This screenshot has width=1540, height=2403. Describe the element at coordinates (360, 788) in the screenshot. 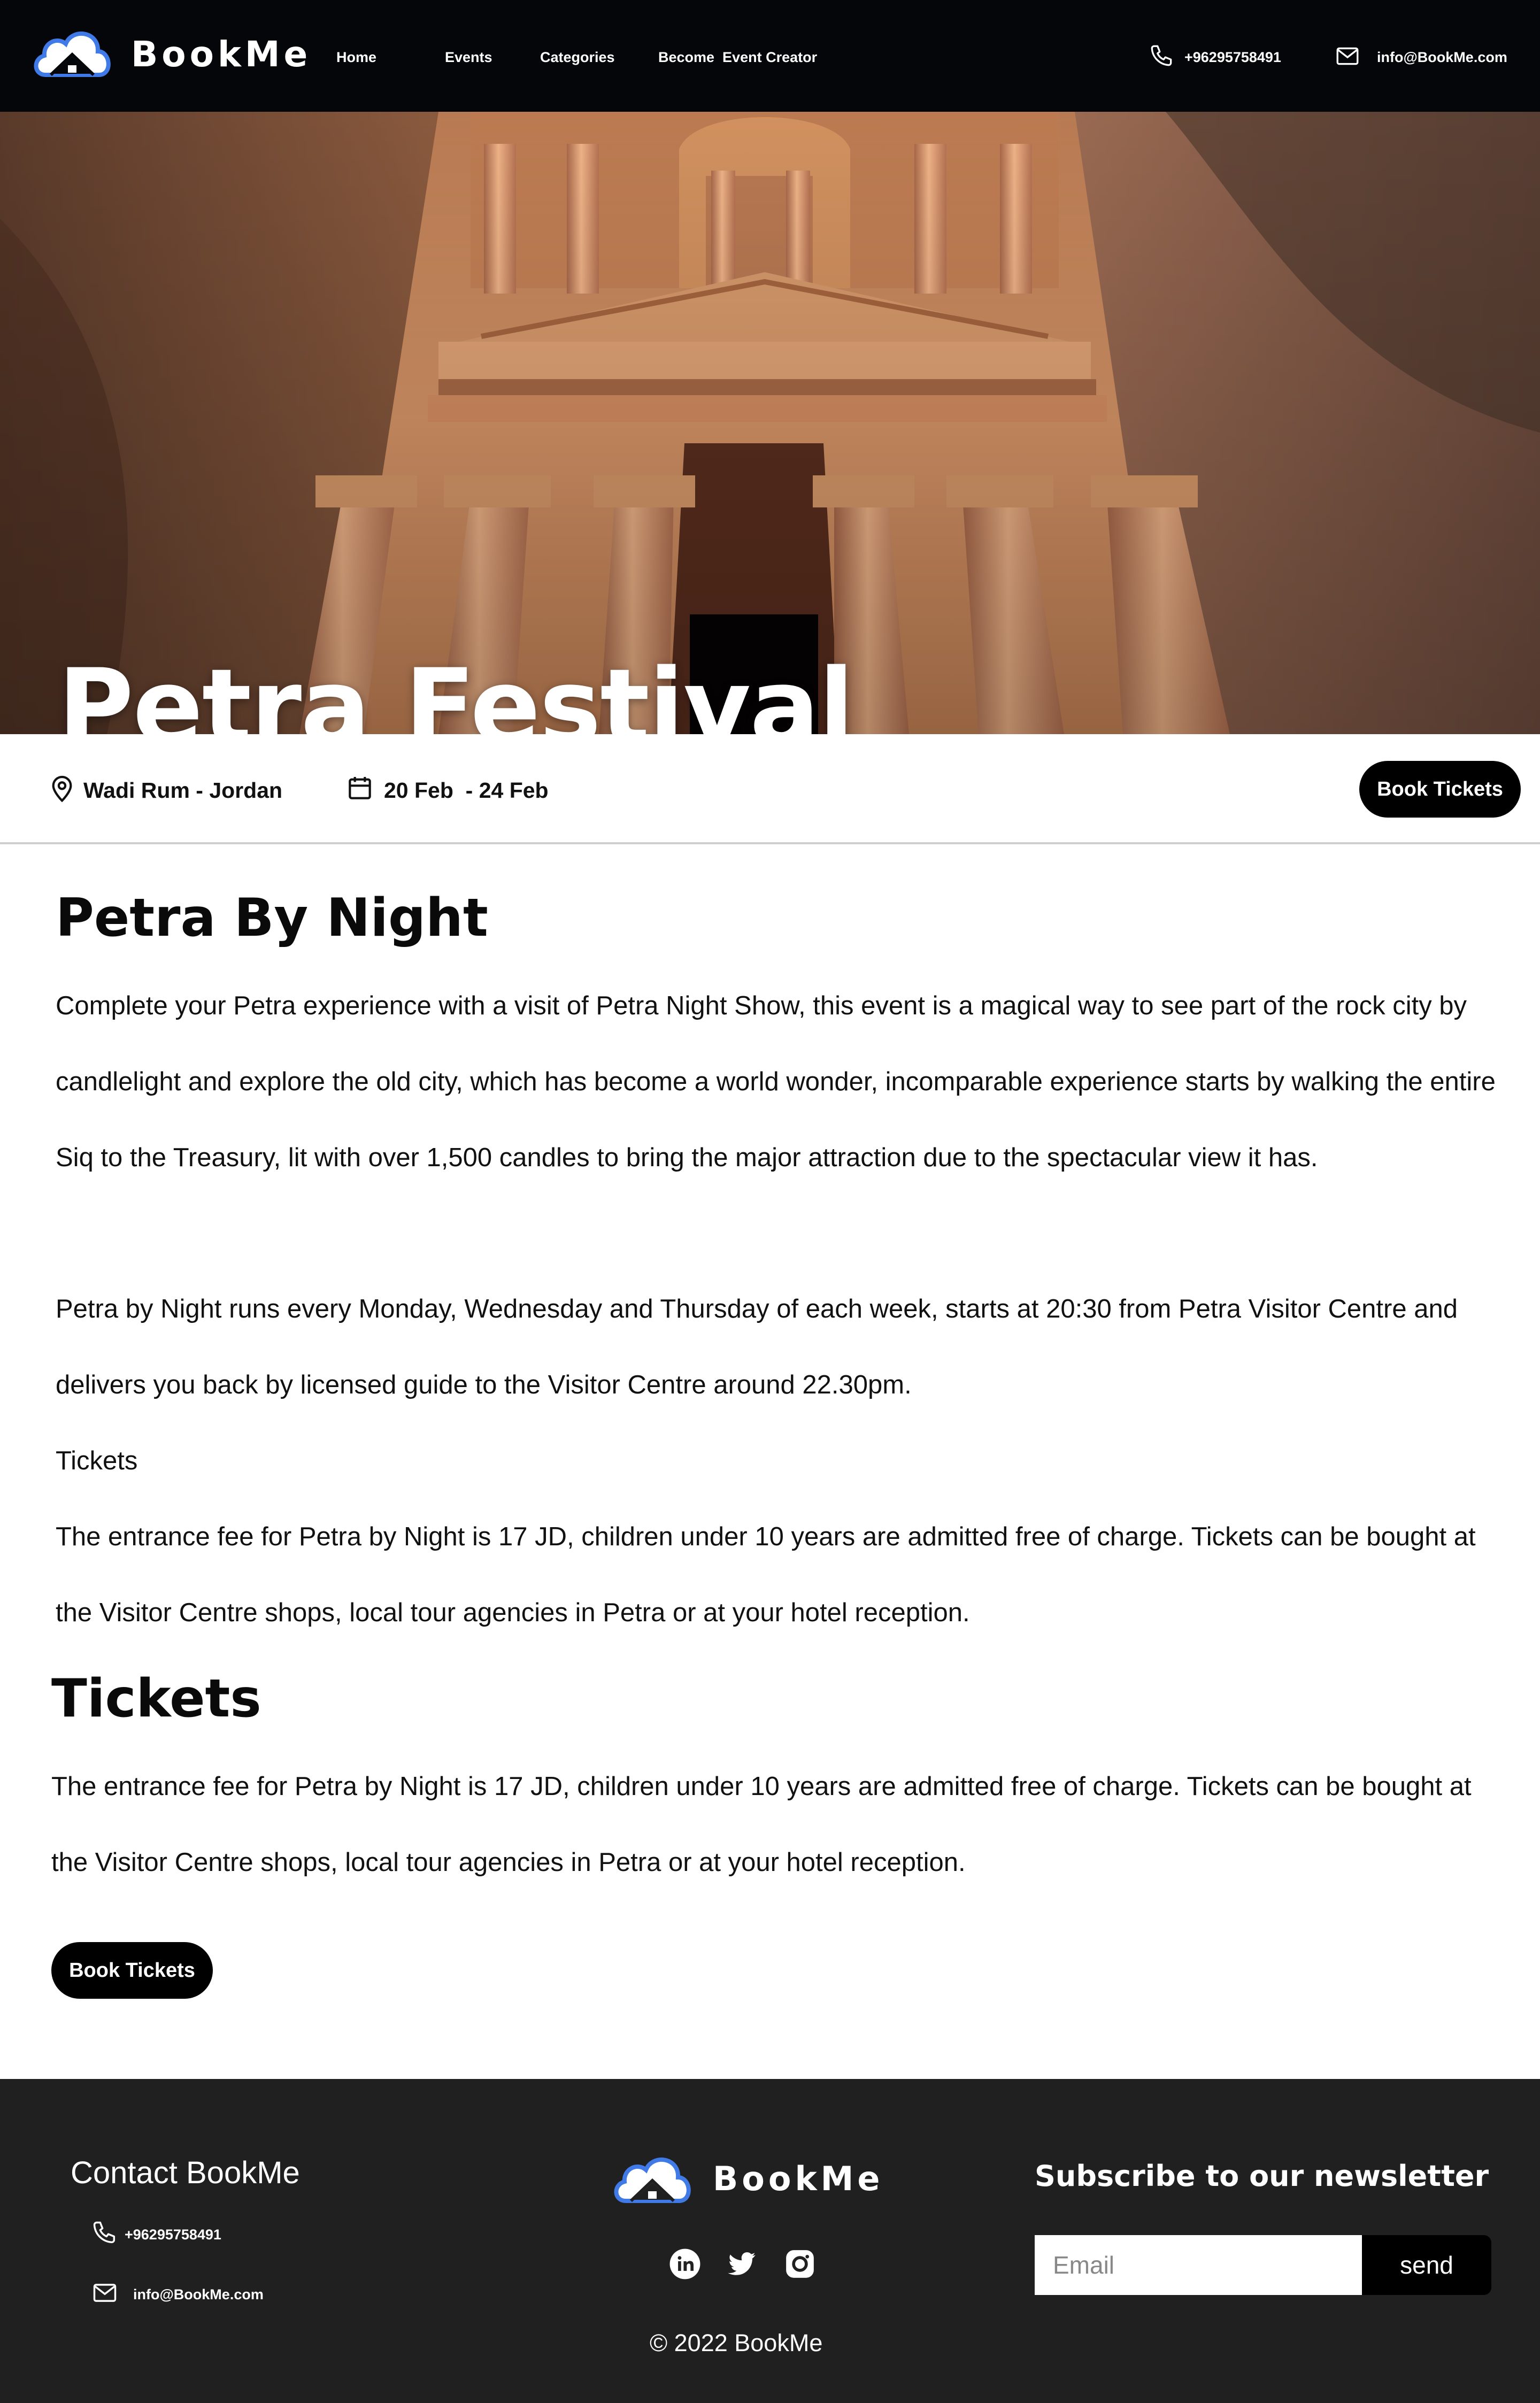

I see `calendar-icon` at that location.